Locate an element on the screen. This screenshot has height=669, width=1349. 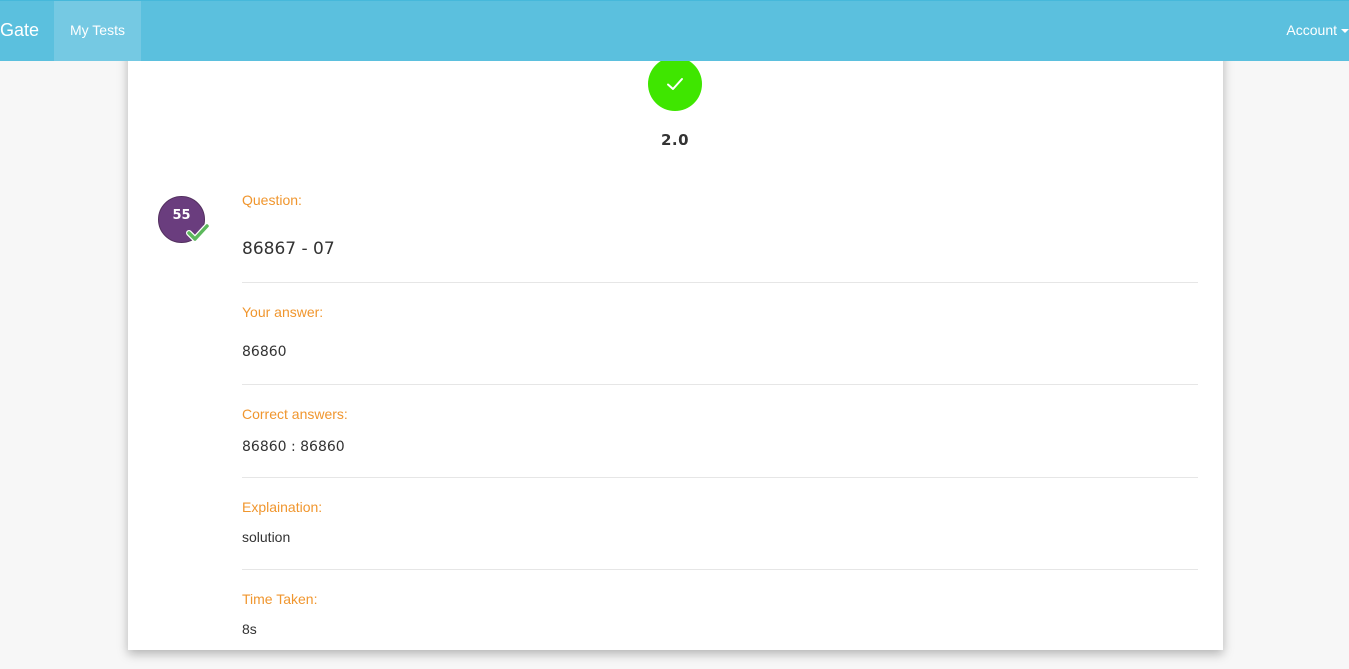
brand: Gate is located at coordinates (19, 31).